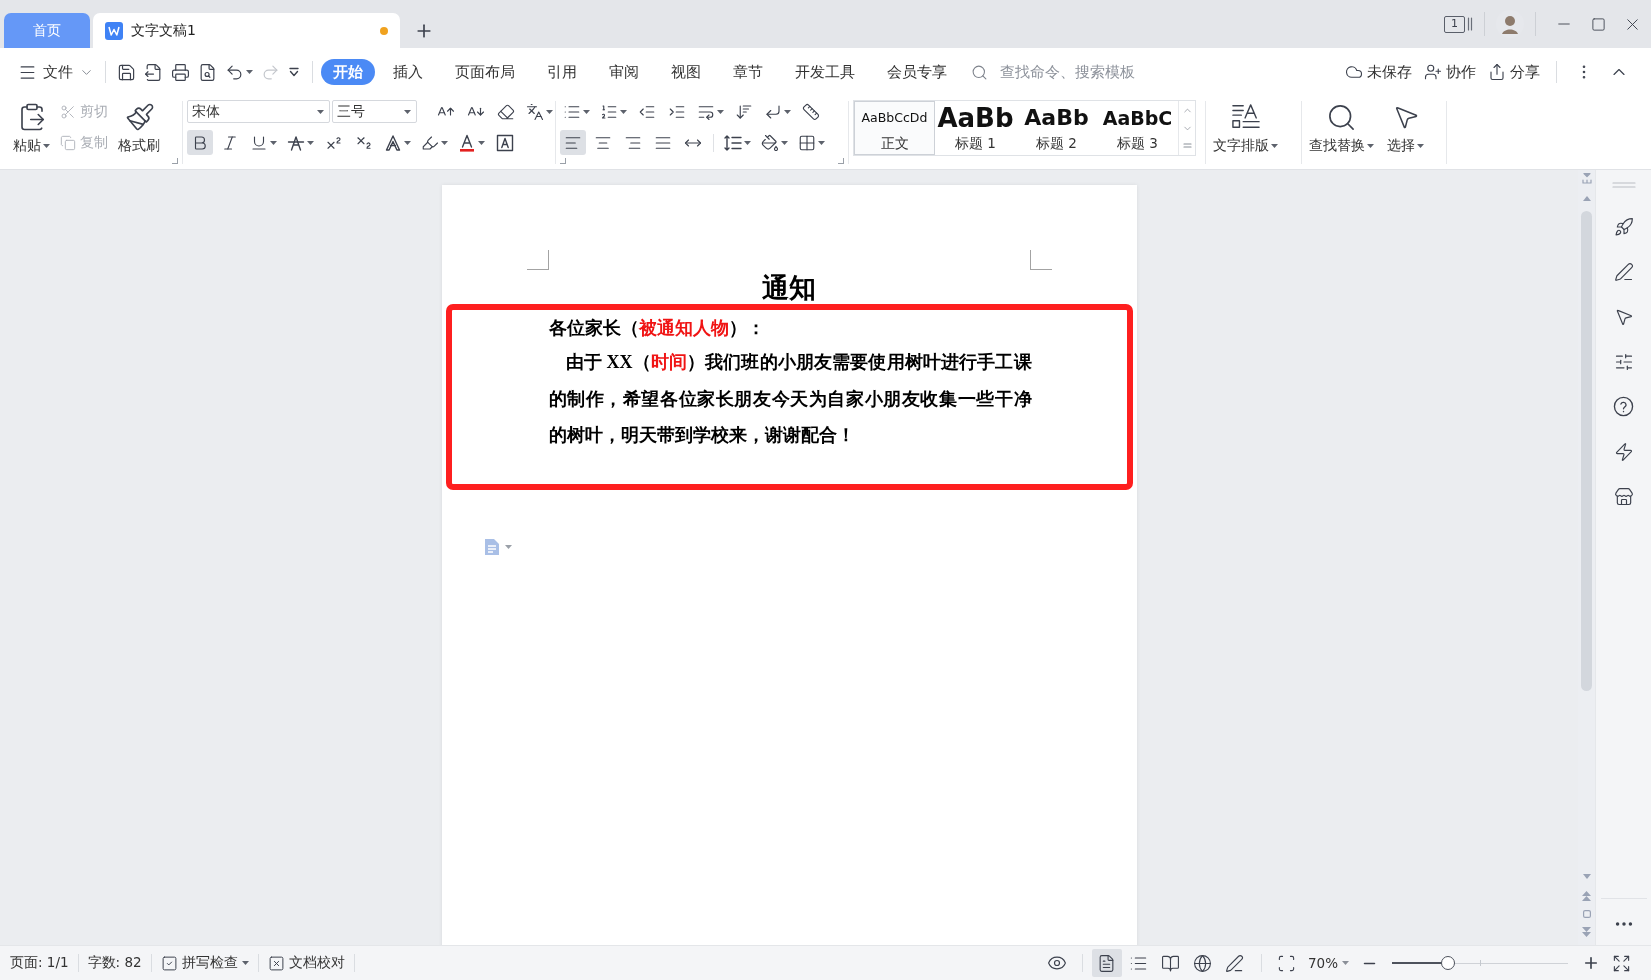 This screenshot has height=980, width=1651. What do you see at coordinates (894, 128) in the screenshot?
I see `style-option: AaBbCcDd 正文` at bounding box center [894, 128].